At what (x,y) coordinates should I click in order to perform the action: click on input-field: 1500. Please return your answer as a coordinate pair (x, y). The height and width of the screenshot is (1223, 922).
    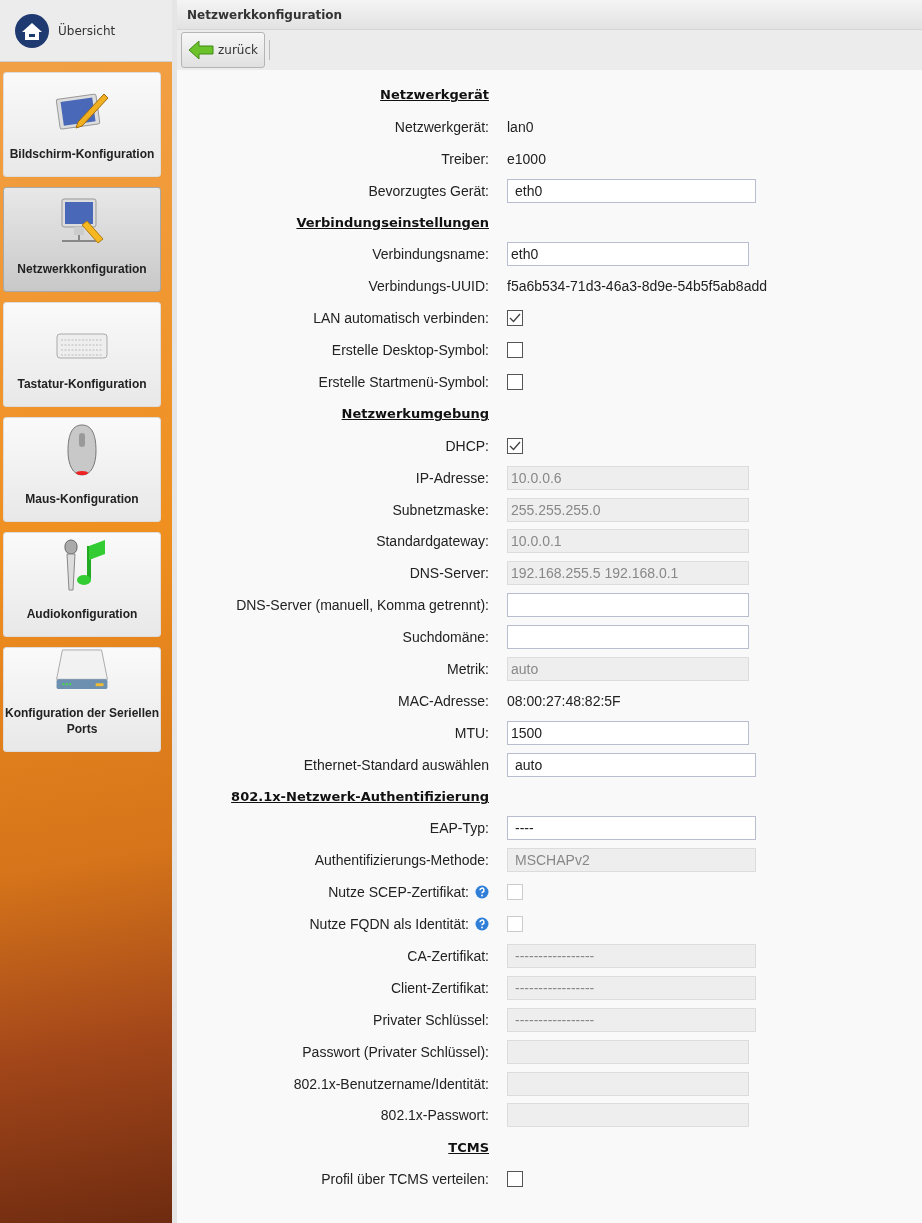
    Looking at the image, I should click on (628, 732).